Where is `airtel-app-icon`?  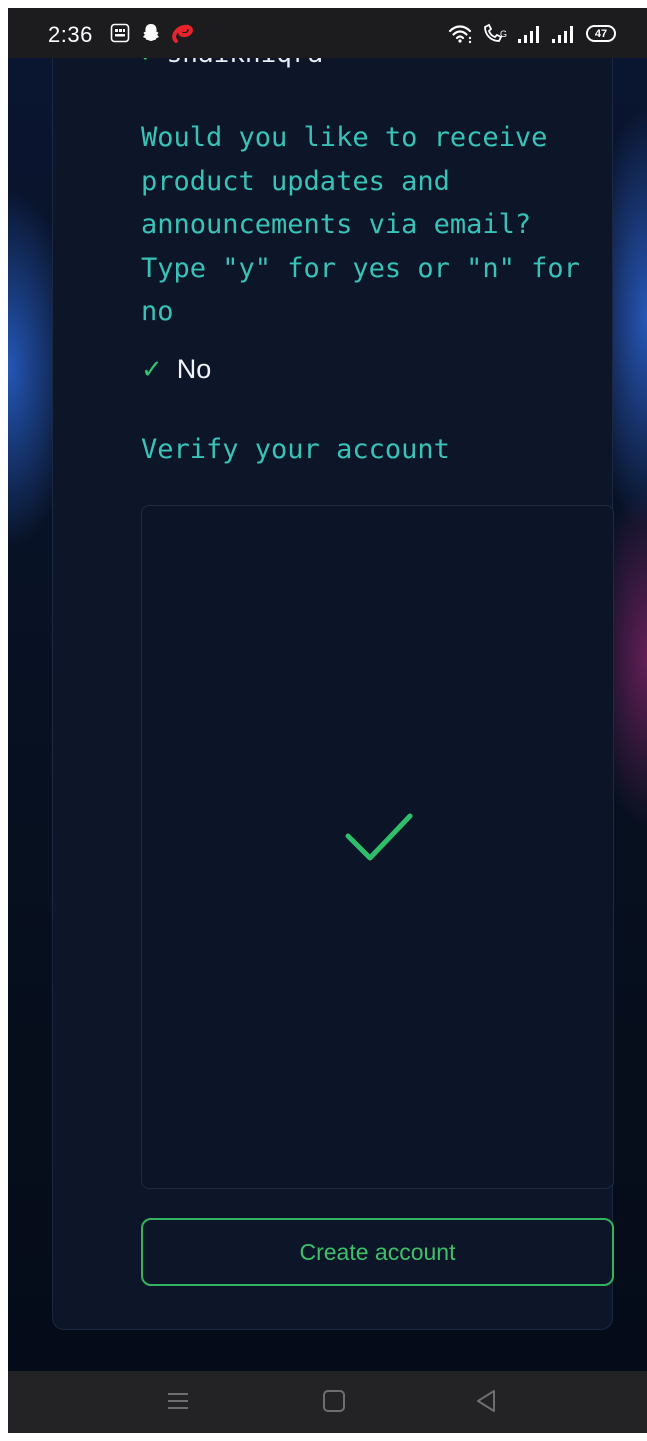 airtel-app-icon is located at coordinates (182, 33).